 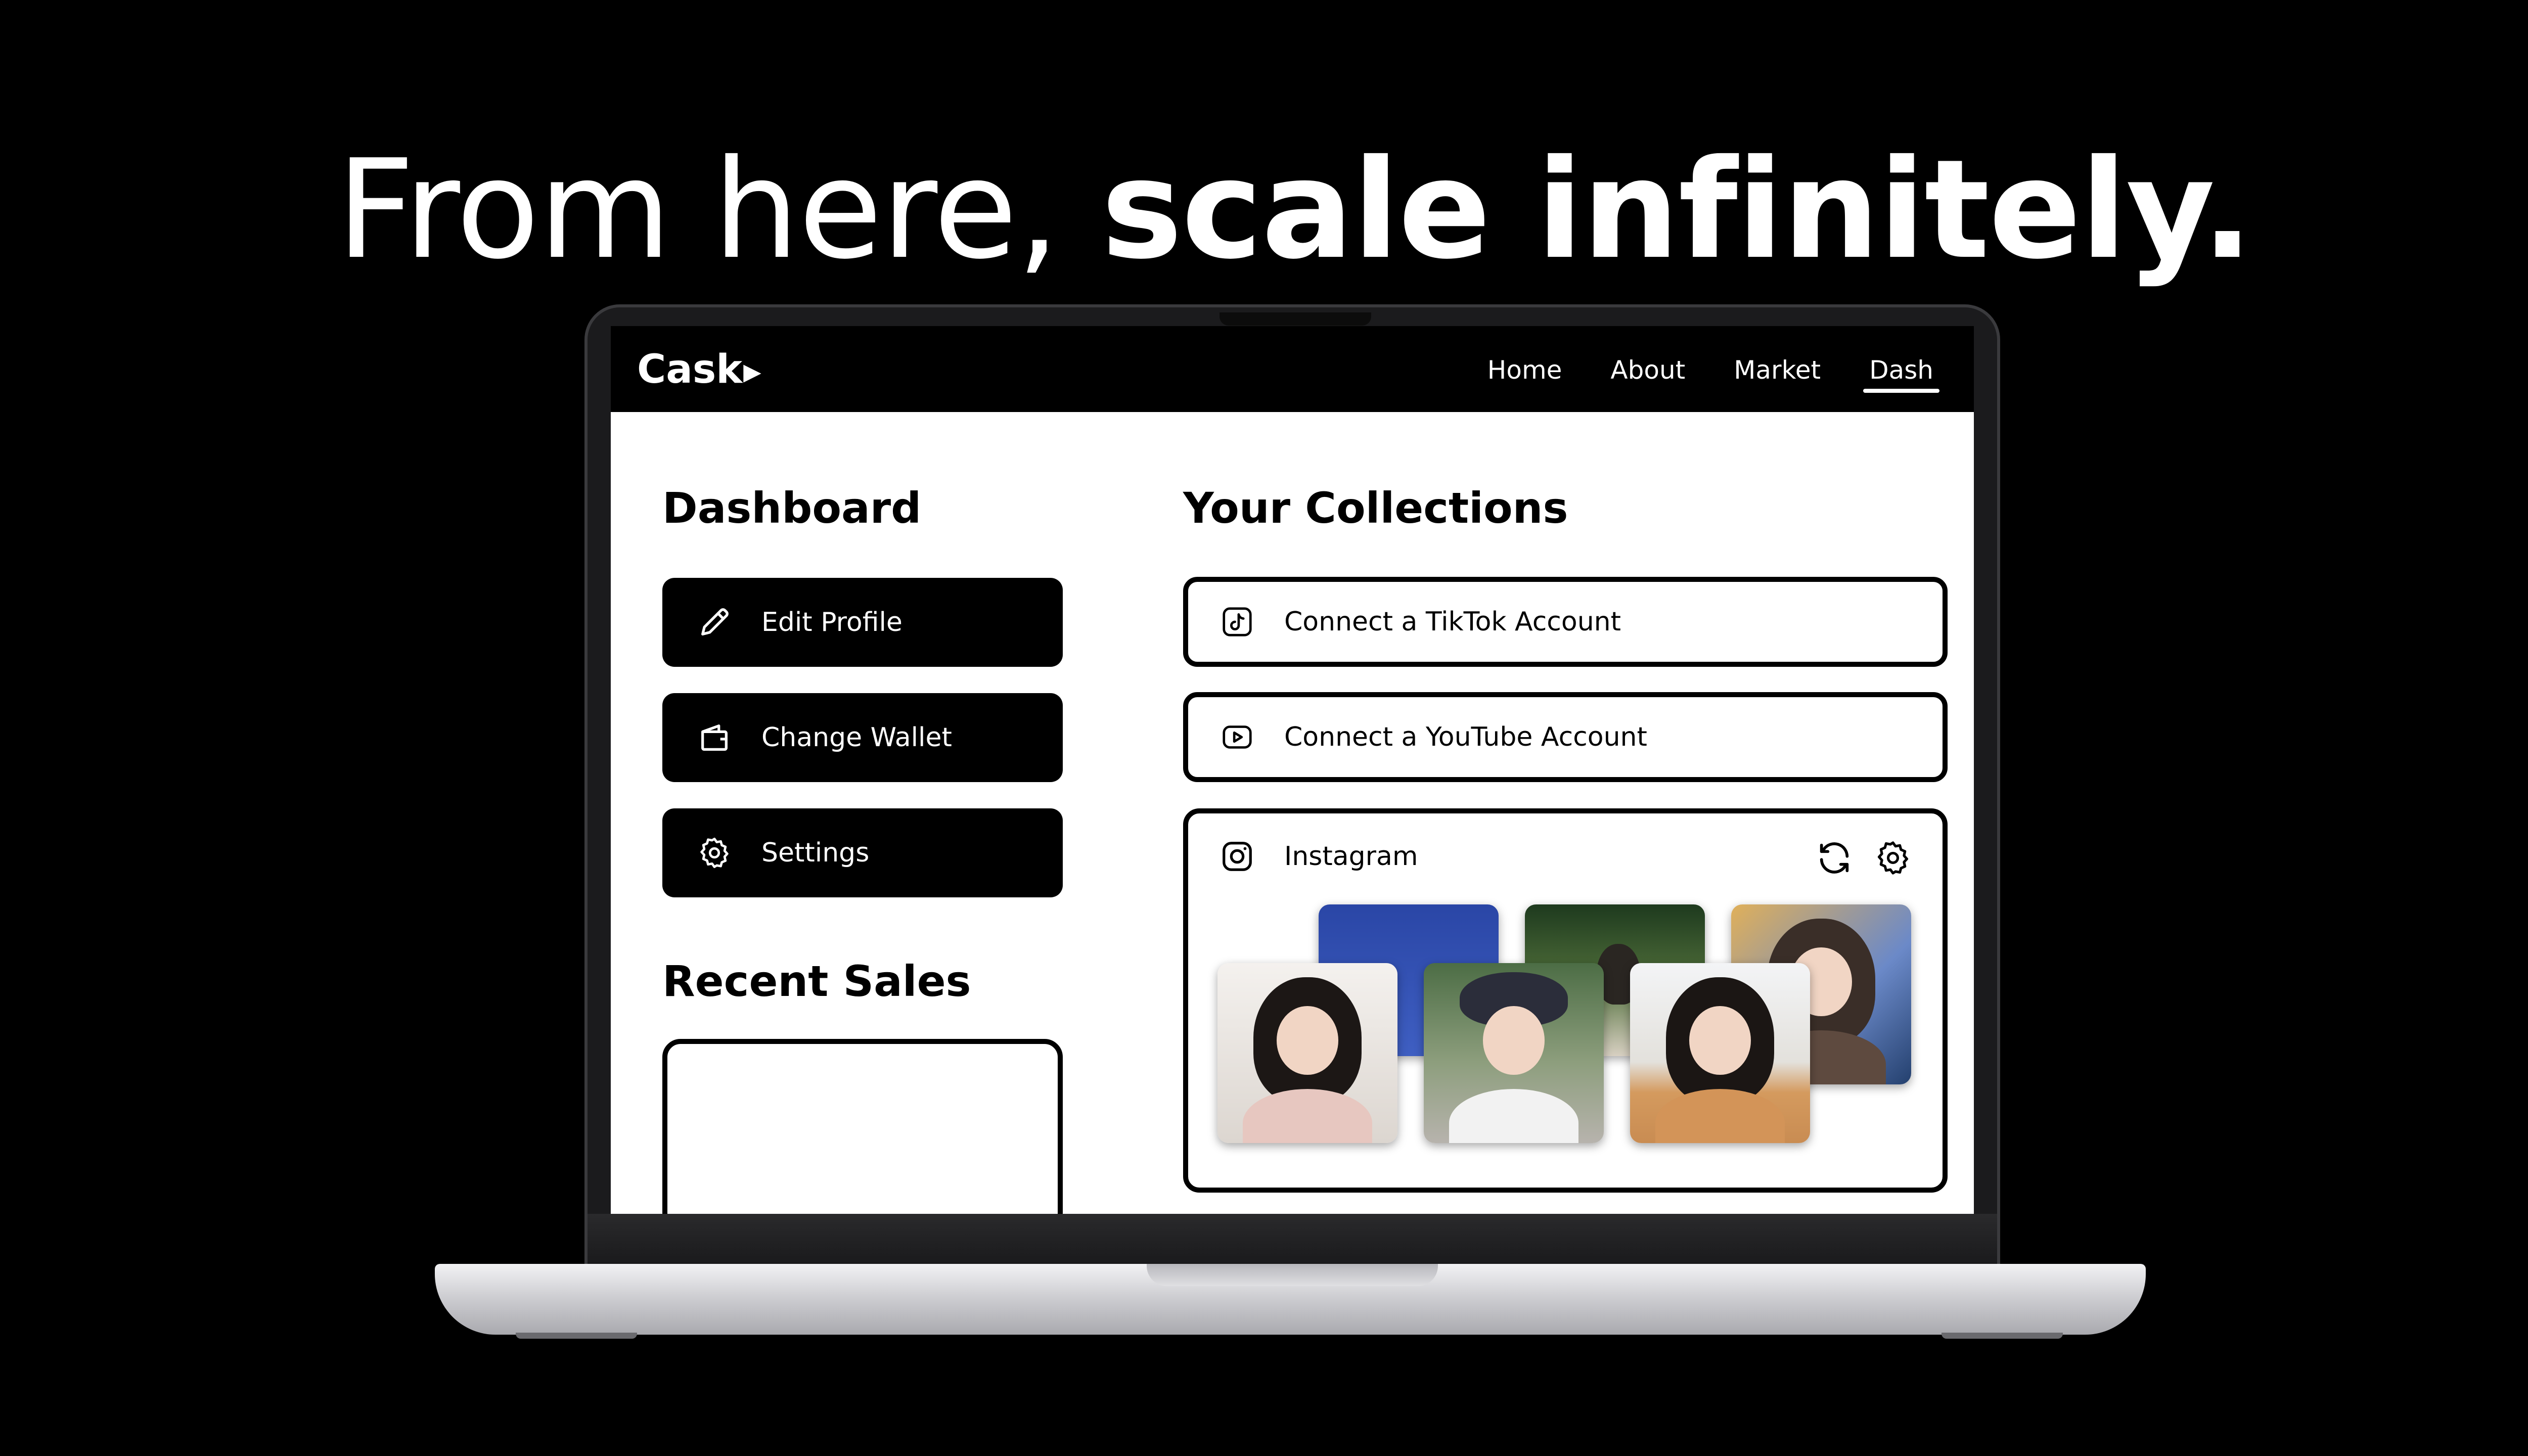 What do you see at coordinates (1677, 209) in the screenshot?
I see `headline-bold: scale infinitely.` at bounding box center [1677, 209].